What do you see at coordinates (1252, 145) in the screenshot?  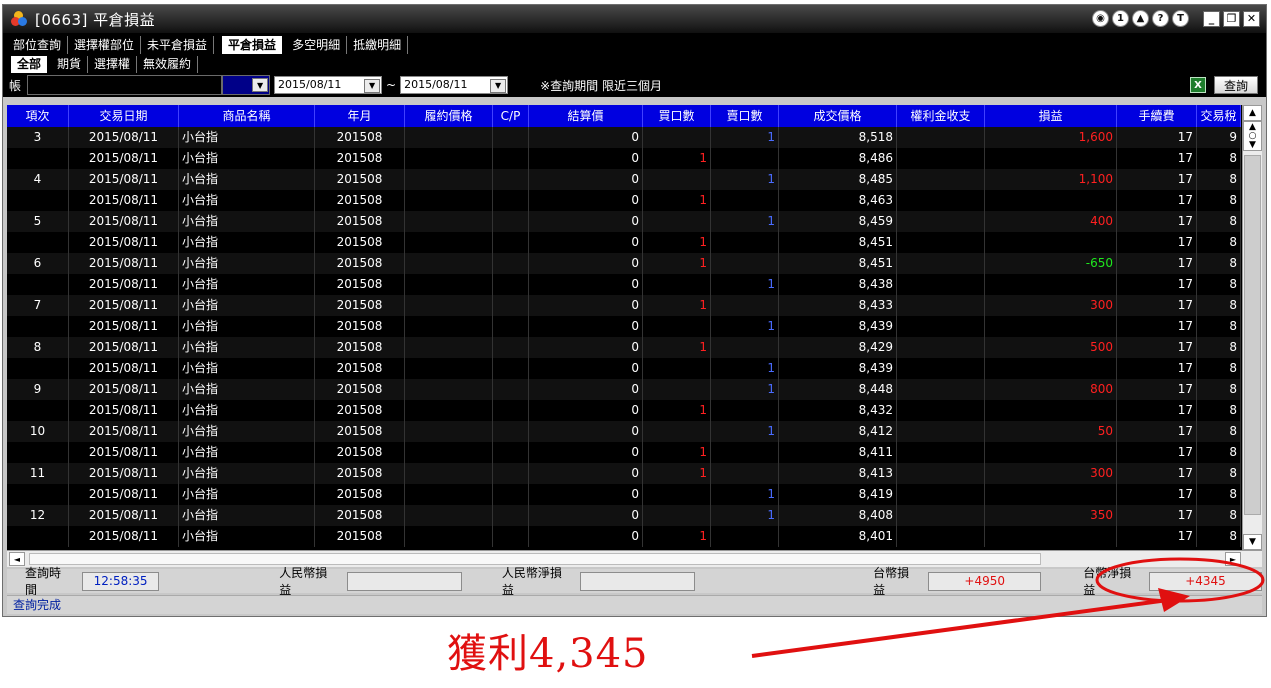 I see `step-down-icon: ▼` at bounding box center [1252, 145].